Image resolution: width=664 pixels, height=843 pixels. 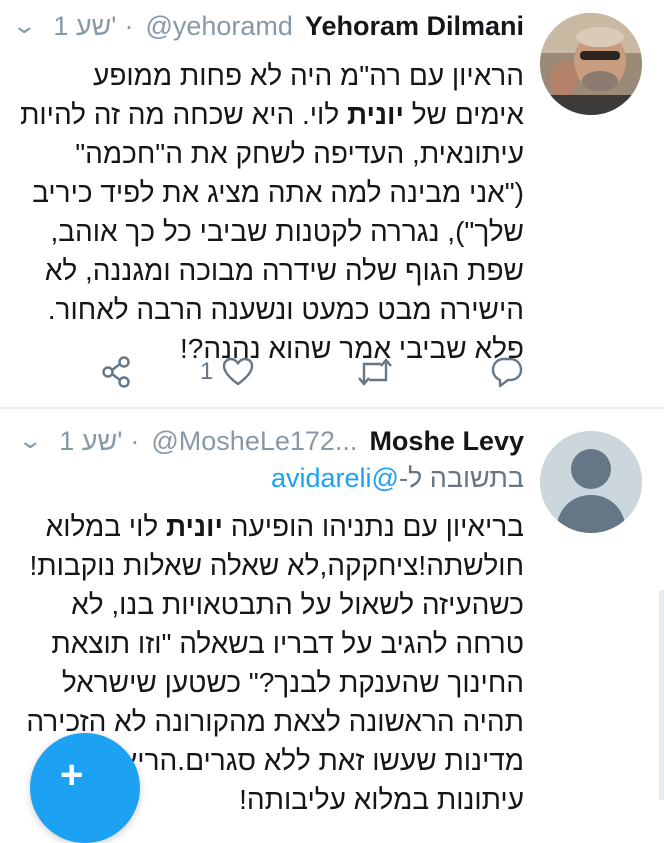 I want to click on user-handle: @yehoramd, so click(x=218, y=26).